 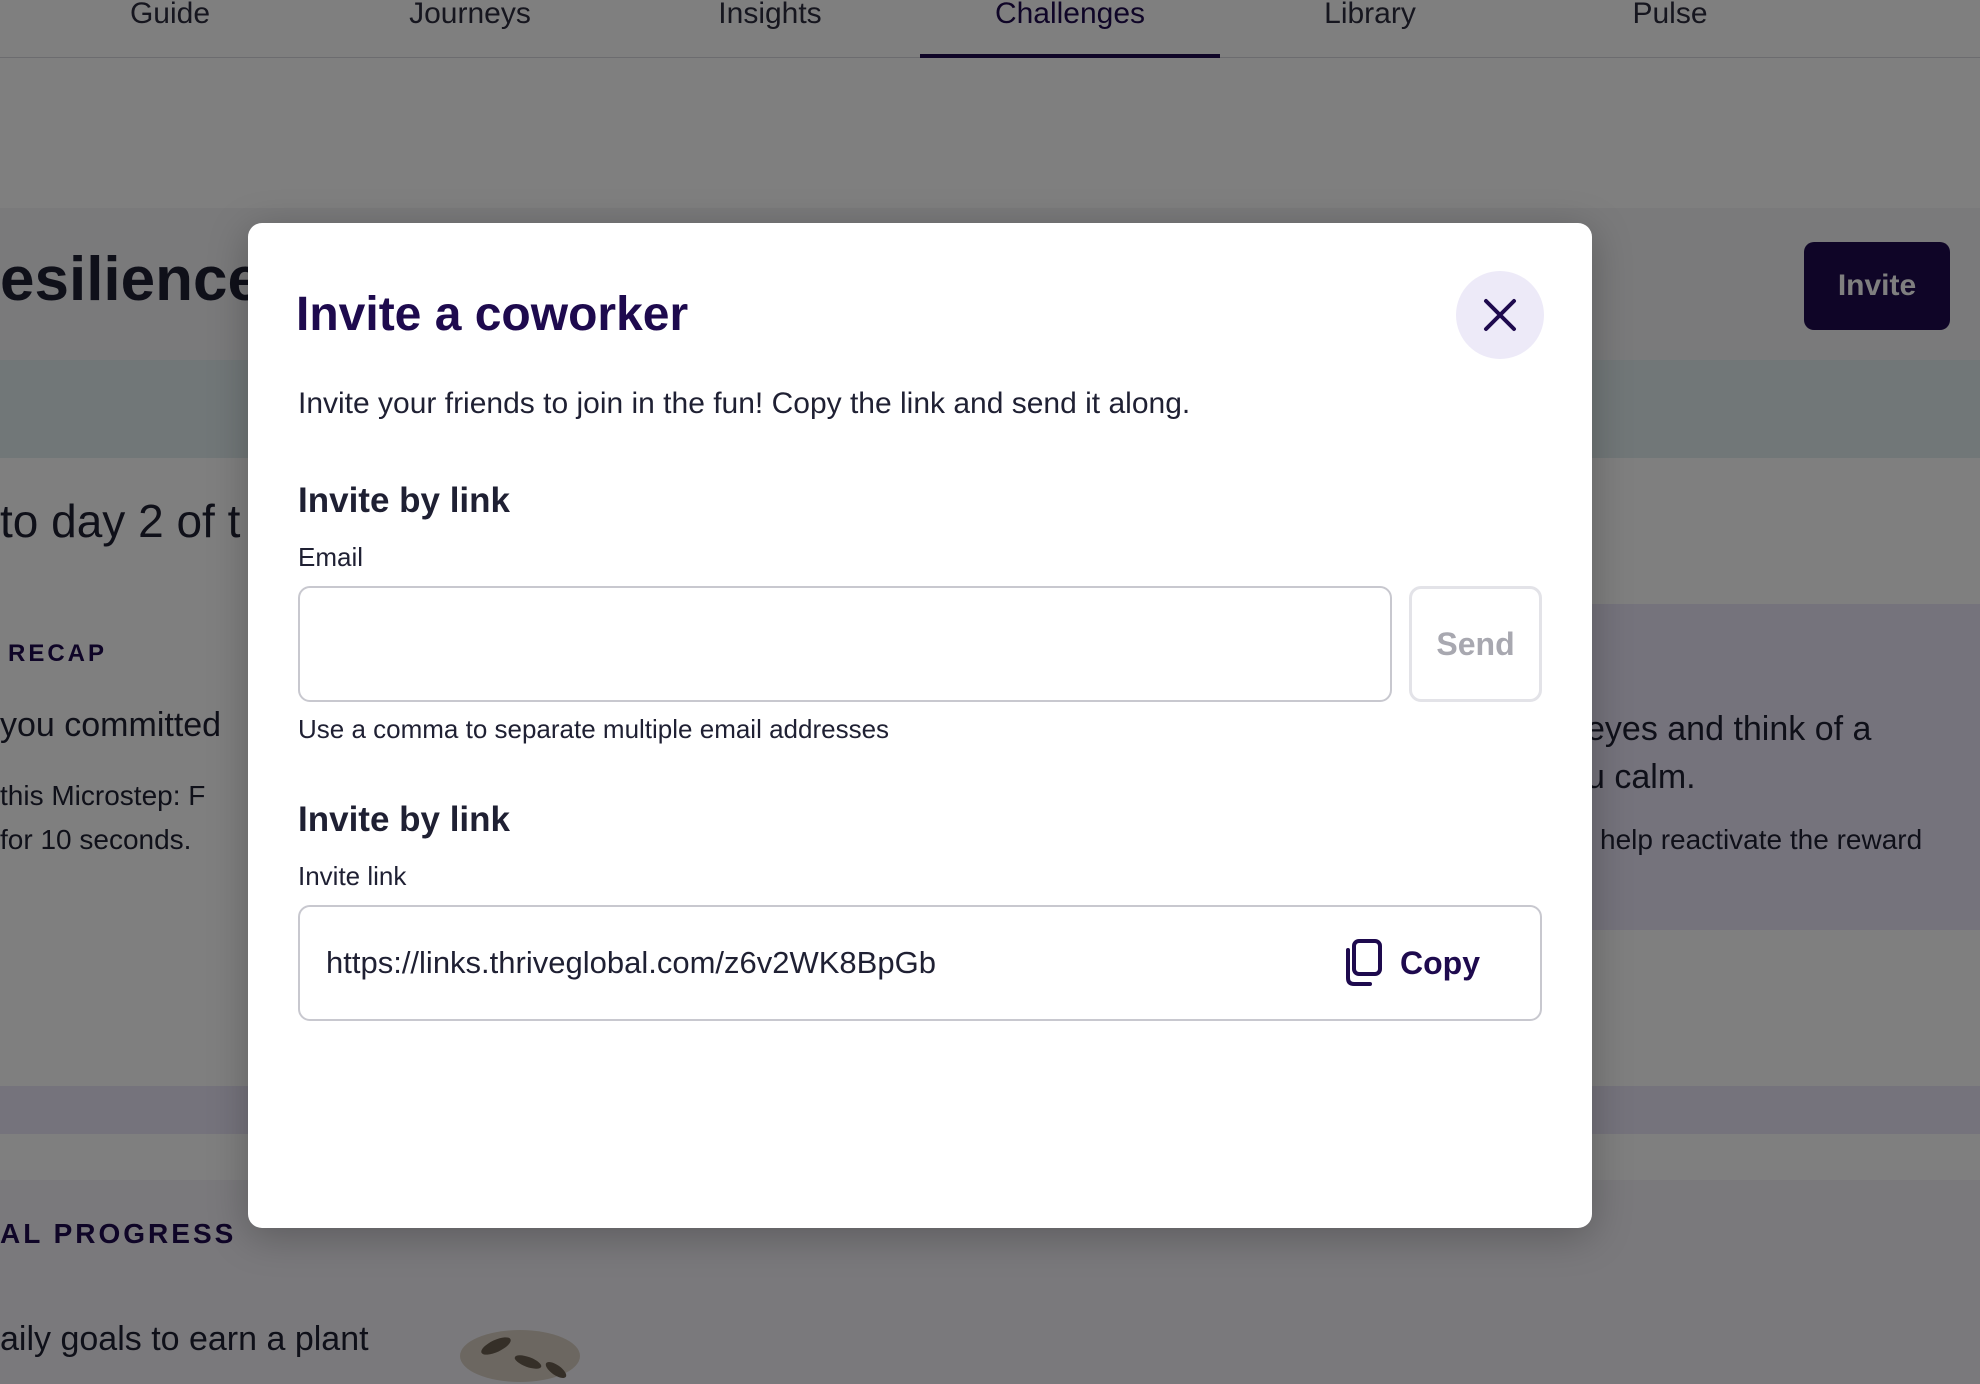 I want to click on send-button: Send, so click(x=1475, y=644).